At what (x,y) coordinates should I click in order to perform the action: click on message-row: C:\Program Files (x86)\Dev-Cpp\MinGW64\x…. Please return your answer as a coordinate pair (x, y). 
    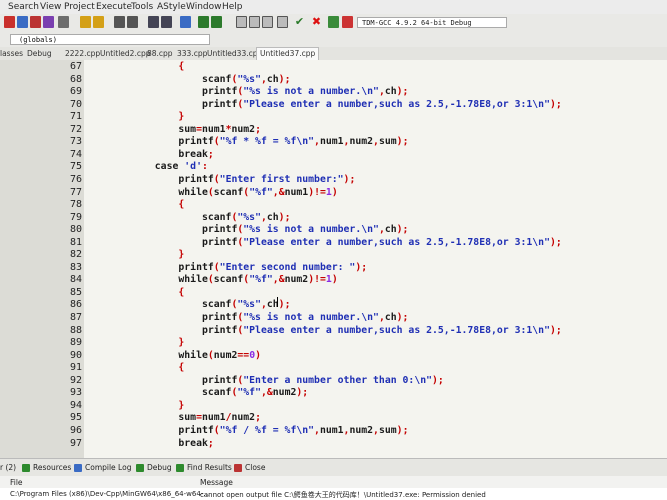
    Looking at the image, I should click on (333, 494).